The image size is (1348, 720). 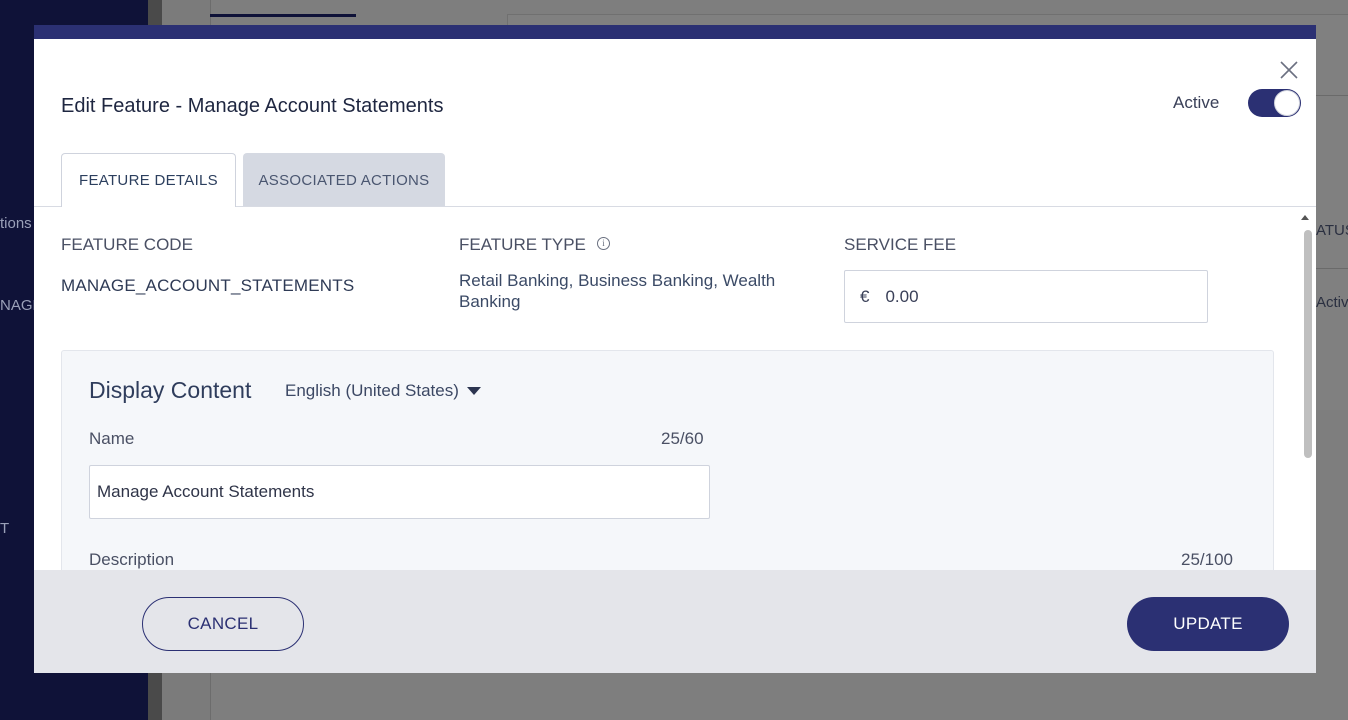 I want to click on modal-title-feature-name: Manage Account Statements, so click(x=315, y=106).